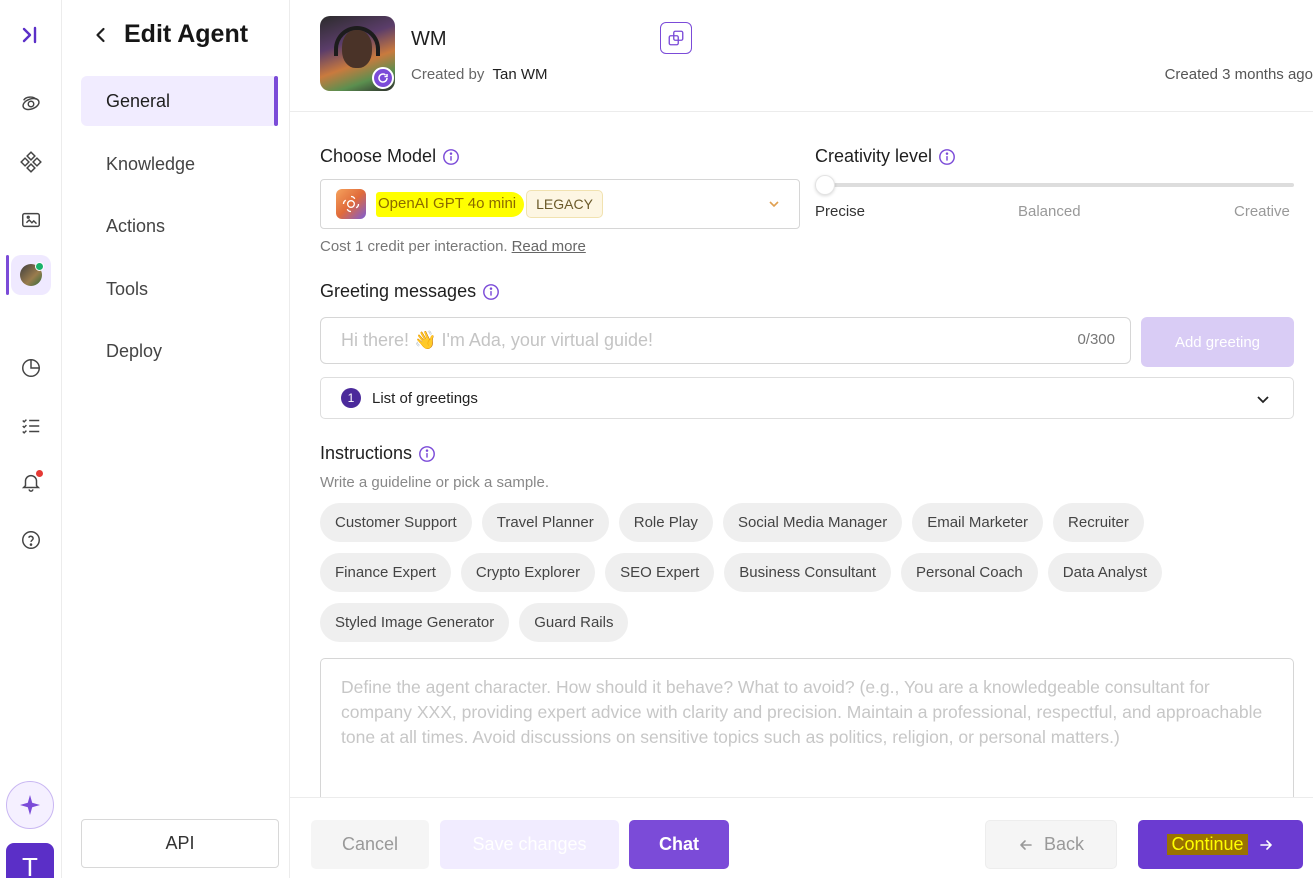 The height and width of the screenshot is (878, 1313). I want to click on slider-stop-precise: Precise, so click(840, 211).